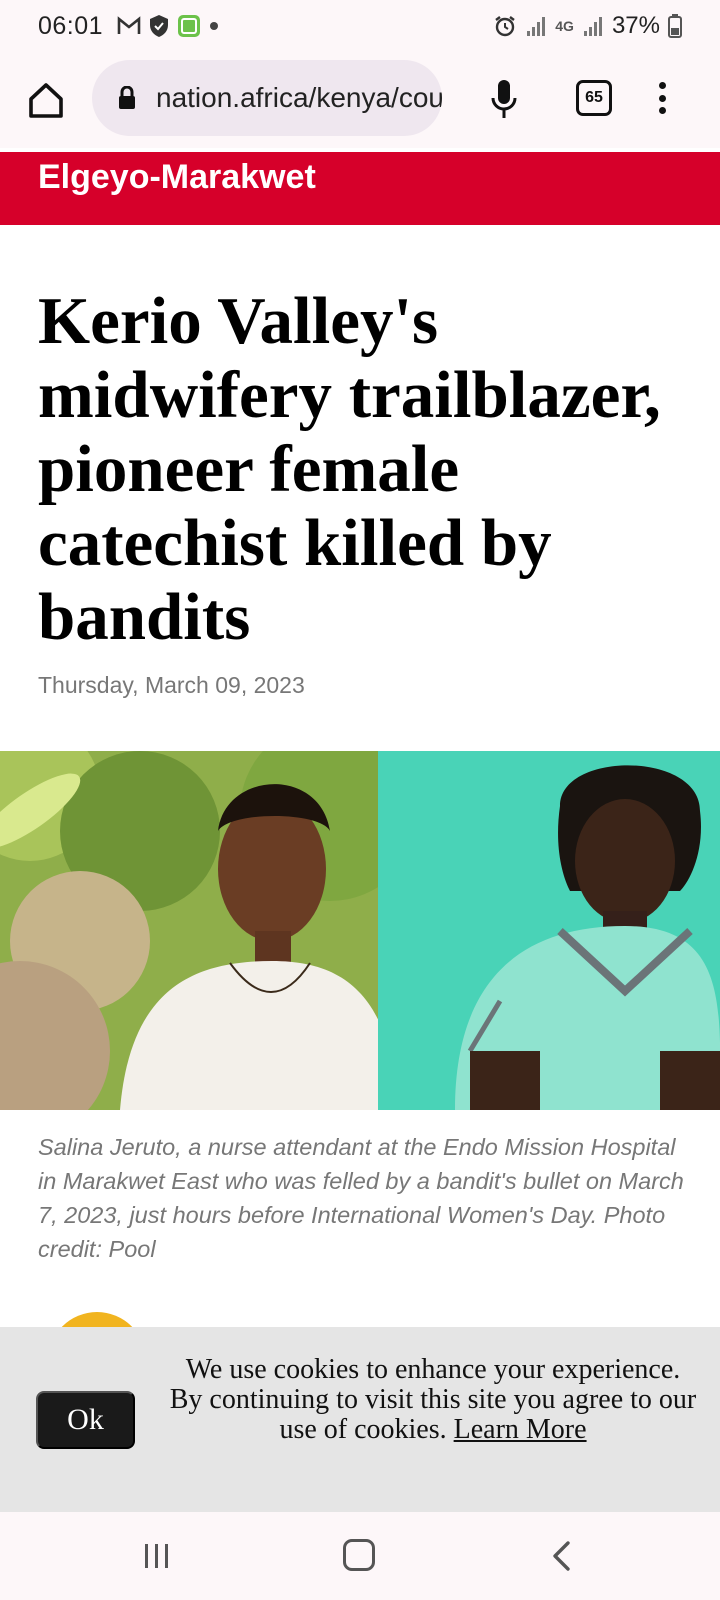  I want to click on home-button, so click(46, 100).